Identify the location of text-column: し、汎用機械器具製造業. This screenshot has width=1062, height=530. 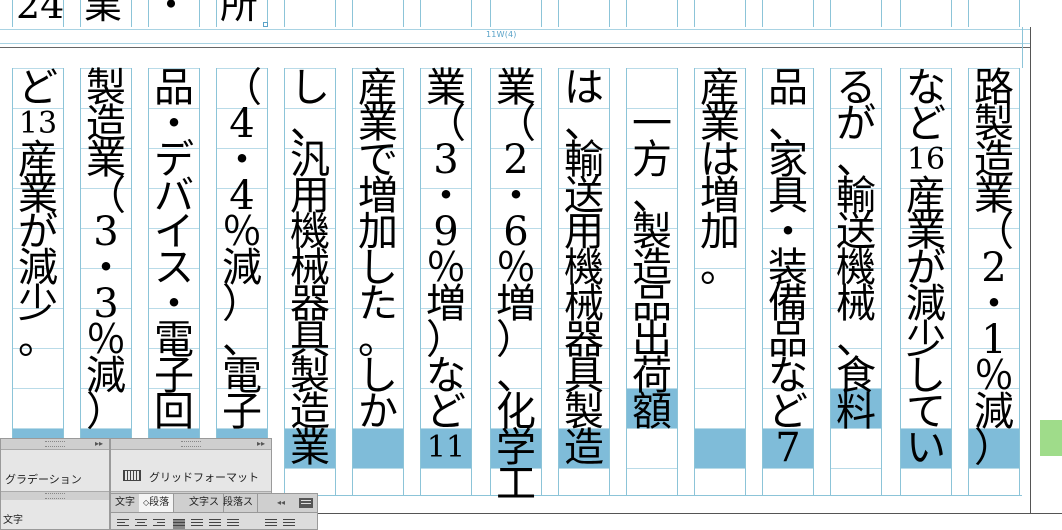
(310, 281).